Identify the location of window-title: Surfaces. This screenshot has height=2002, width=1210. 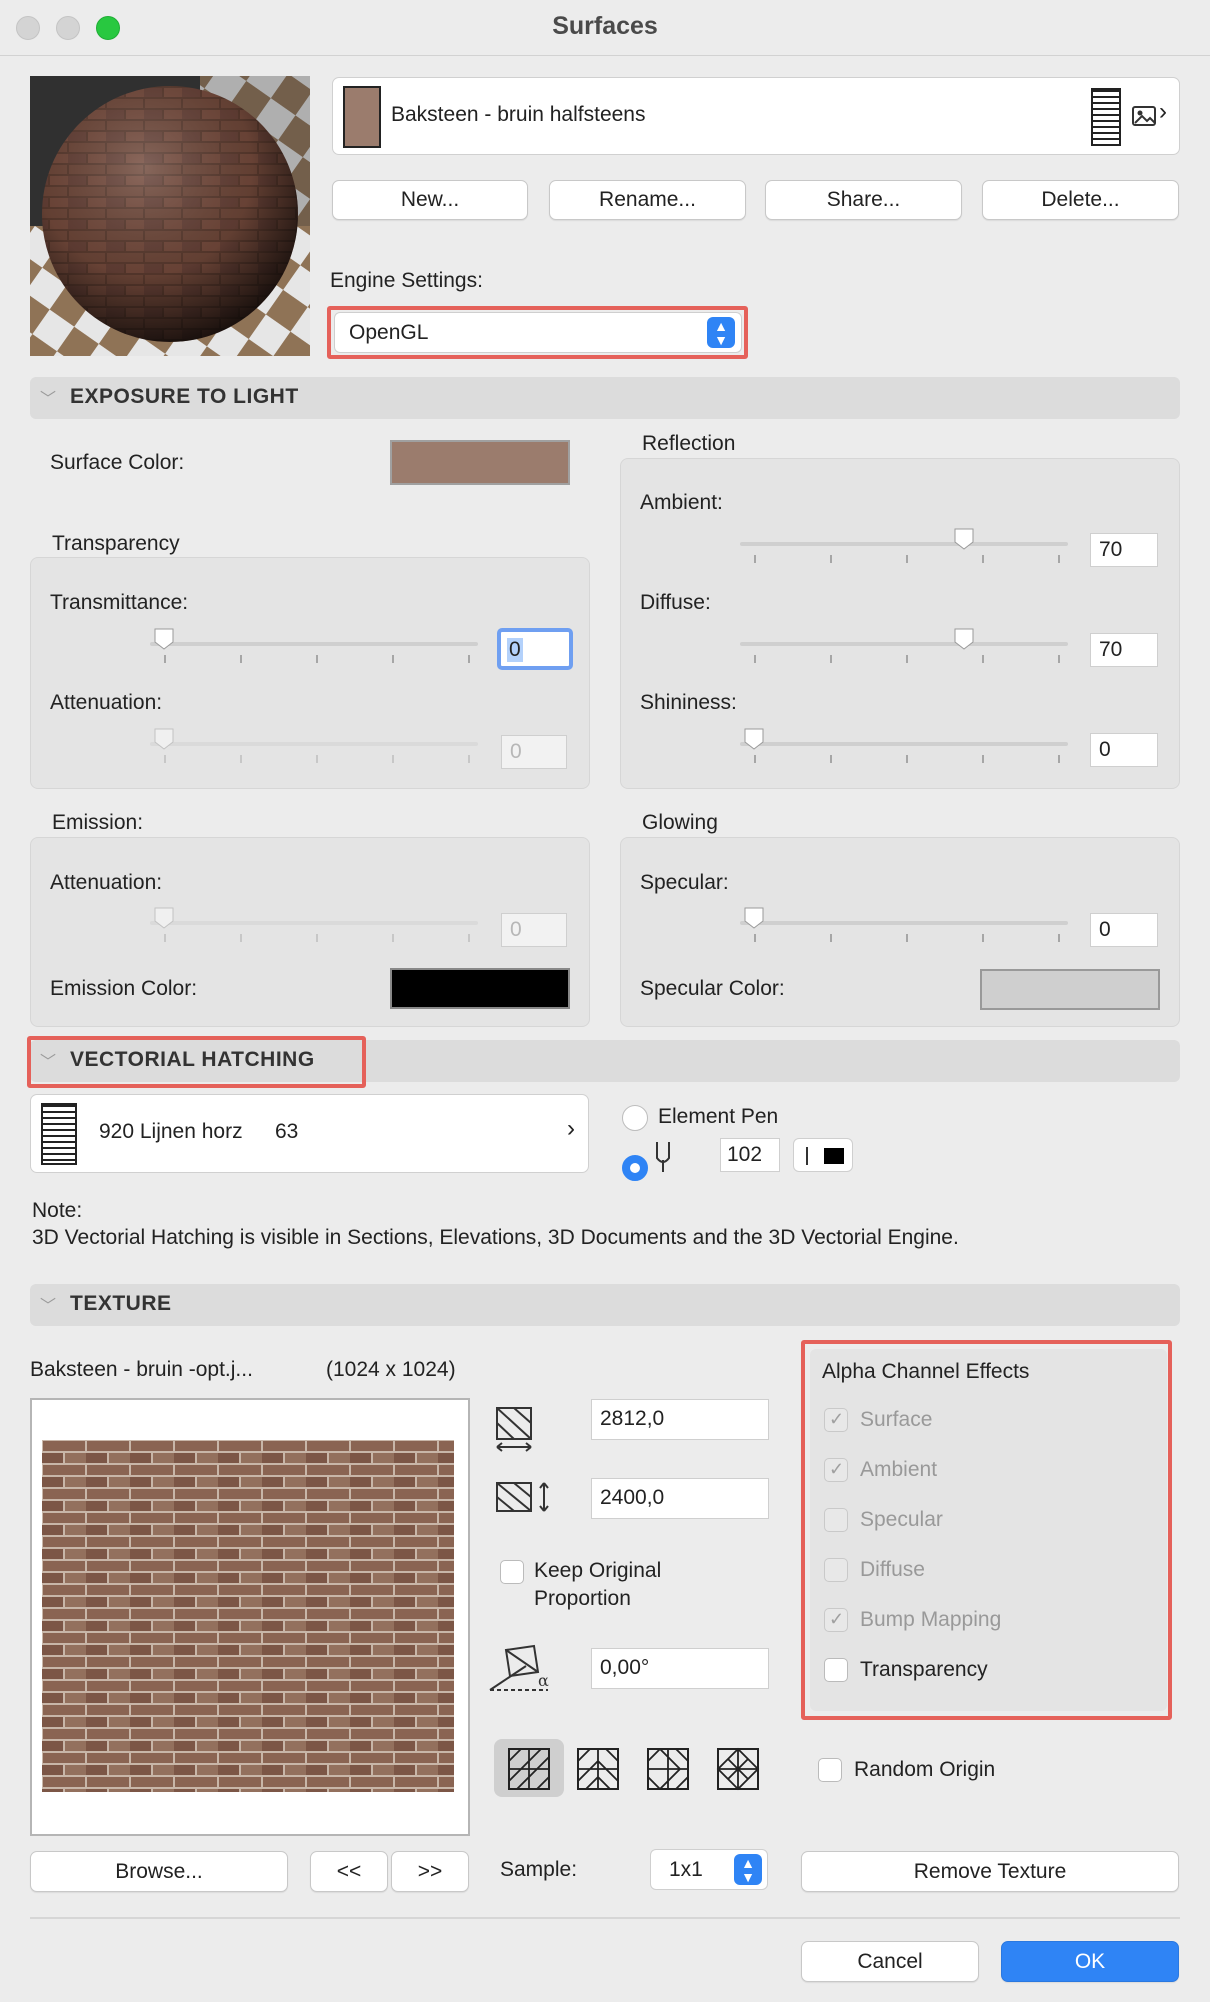
(605, 26).